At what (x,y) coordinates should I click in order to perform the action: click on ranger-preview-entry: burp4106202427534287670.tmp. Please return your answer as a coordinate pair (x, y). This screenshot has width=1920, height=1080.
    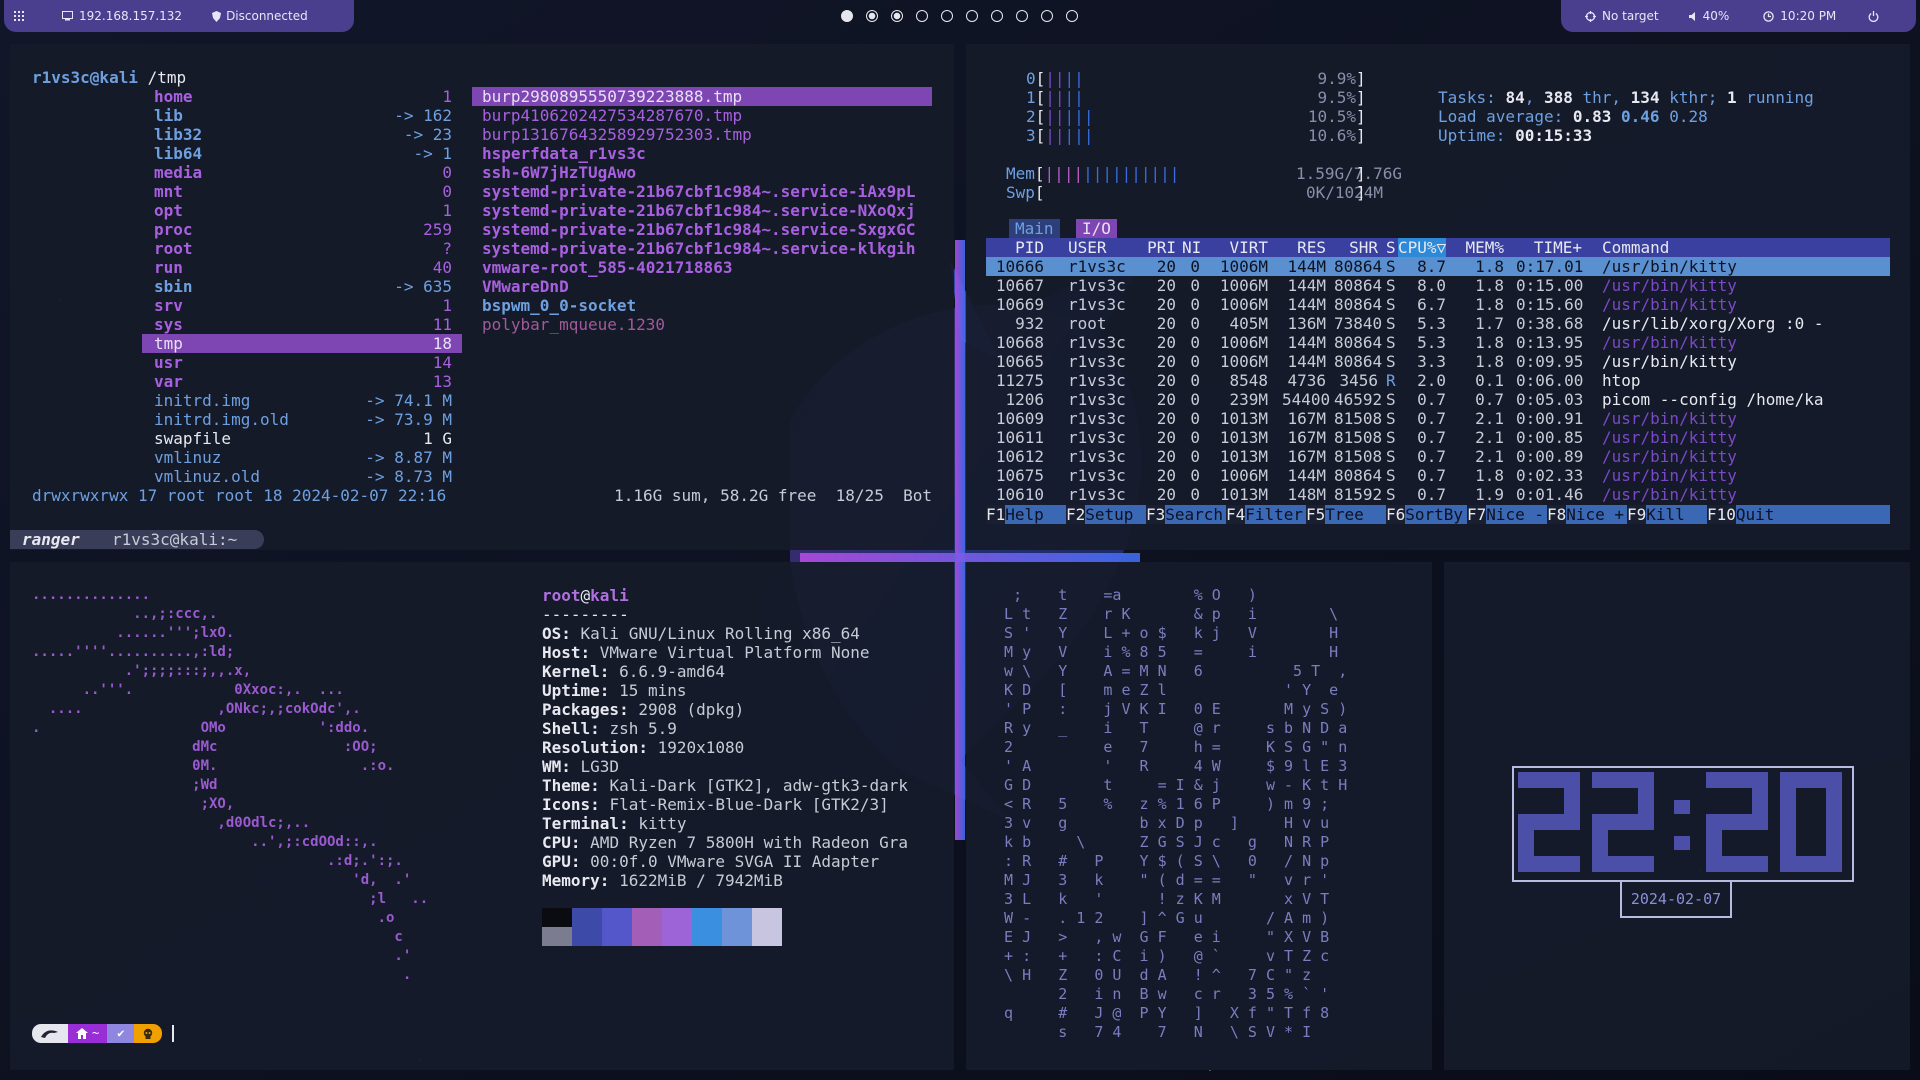
    Looking at the image, I should click on (702, 115).